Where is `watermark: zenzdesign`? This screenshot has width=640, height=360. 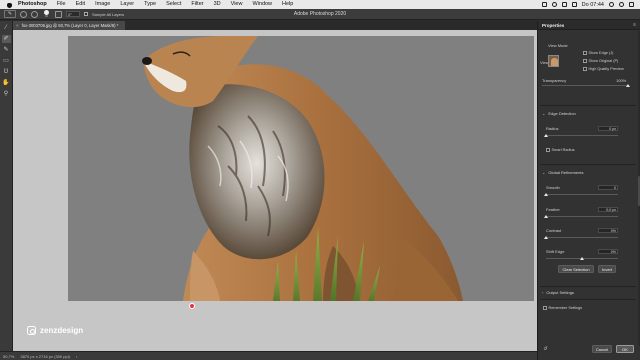 watermark: zenzdesign is located at coordinates (55, 330).